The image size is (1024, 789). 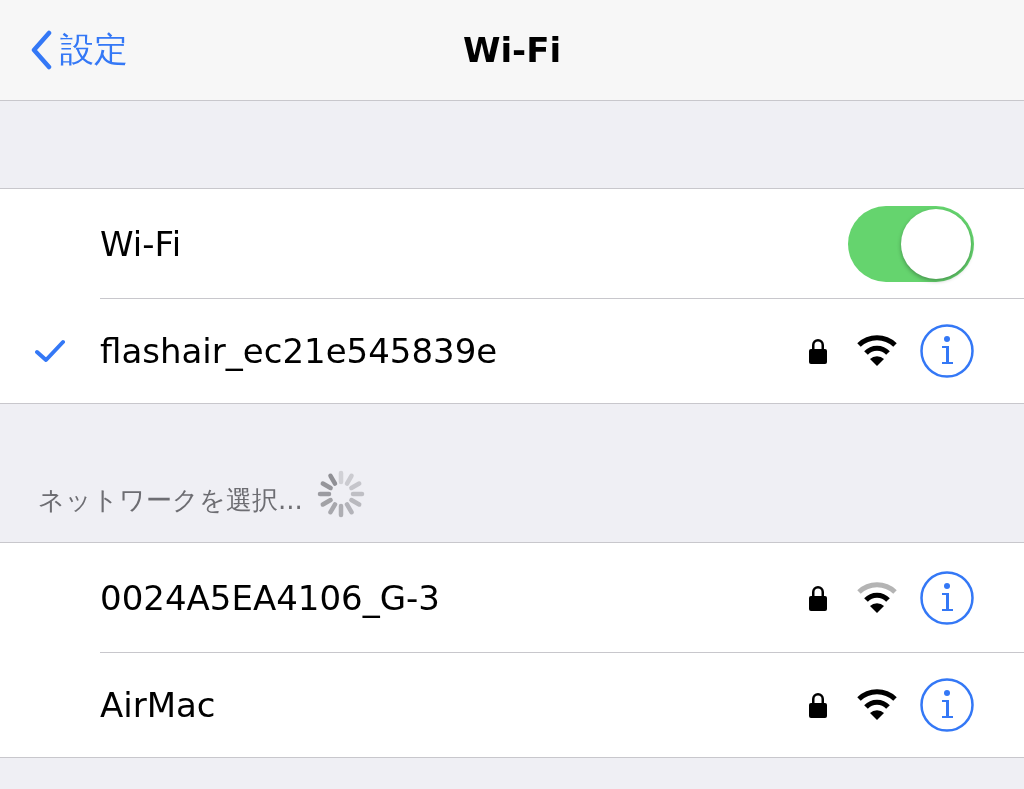 I want to click on wifi-label: Wi-Fi, so click(x=141, y=243).